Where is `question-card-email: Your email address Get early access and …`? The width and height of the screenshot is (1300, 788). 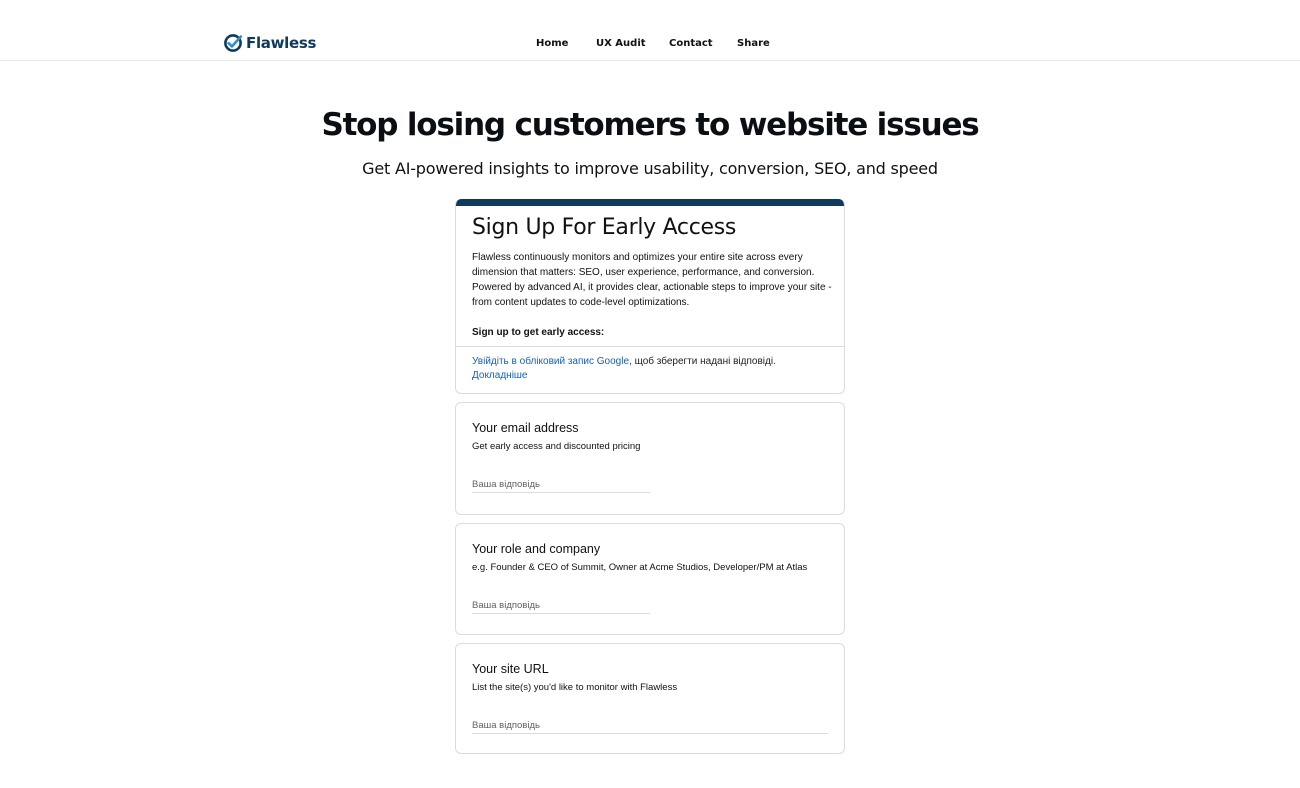
question-card-email: Your email address Get early access and … is located at coordinates (650, 458).